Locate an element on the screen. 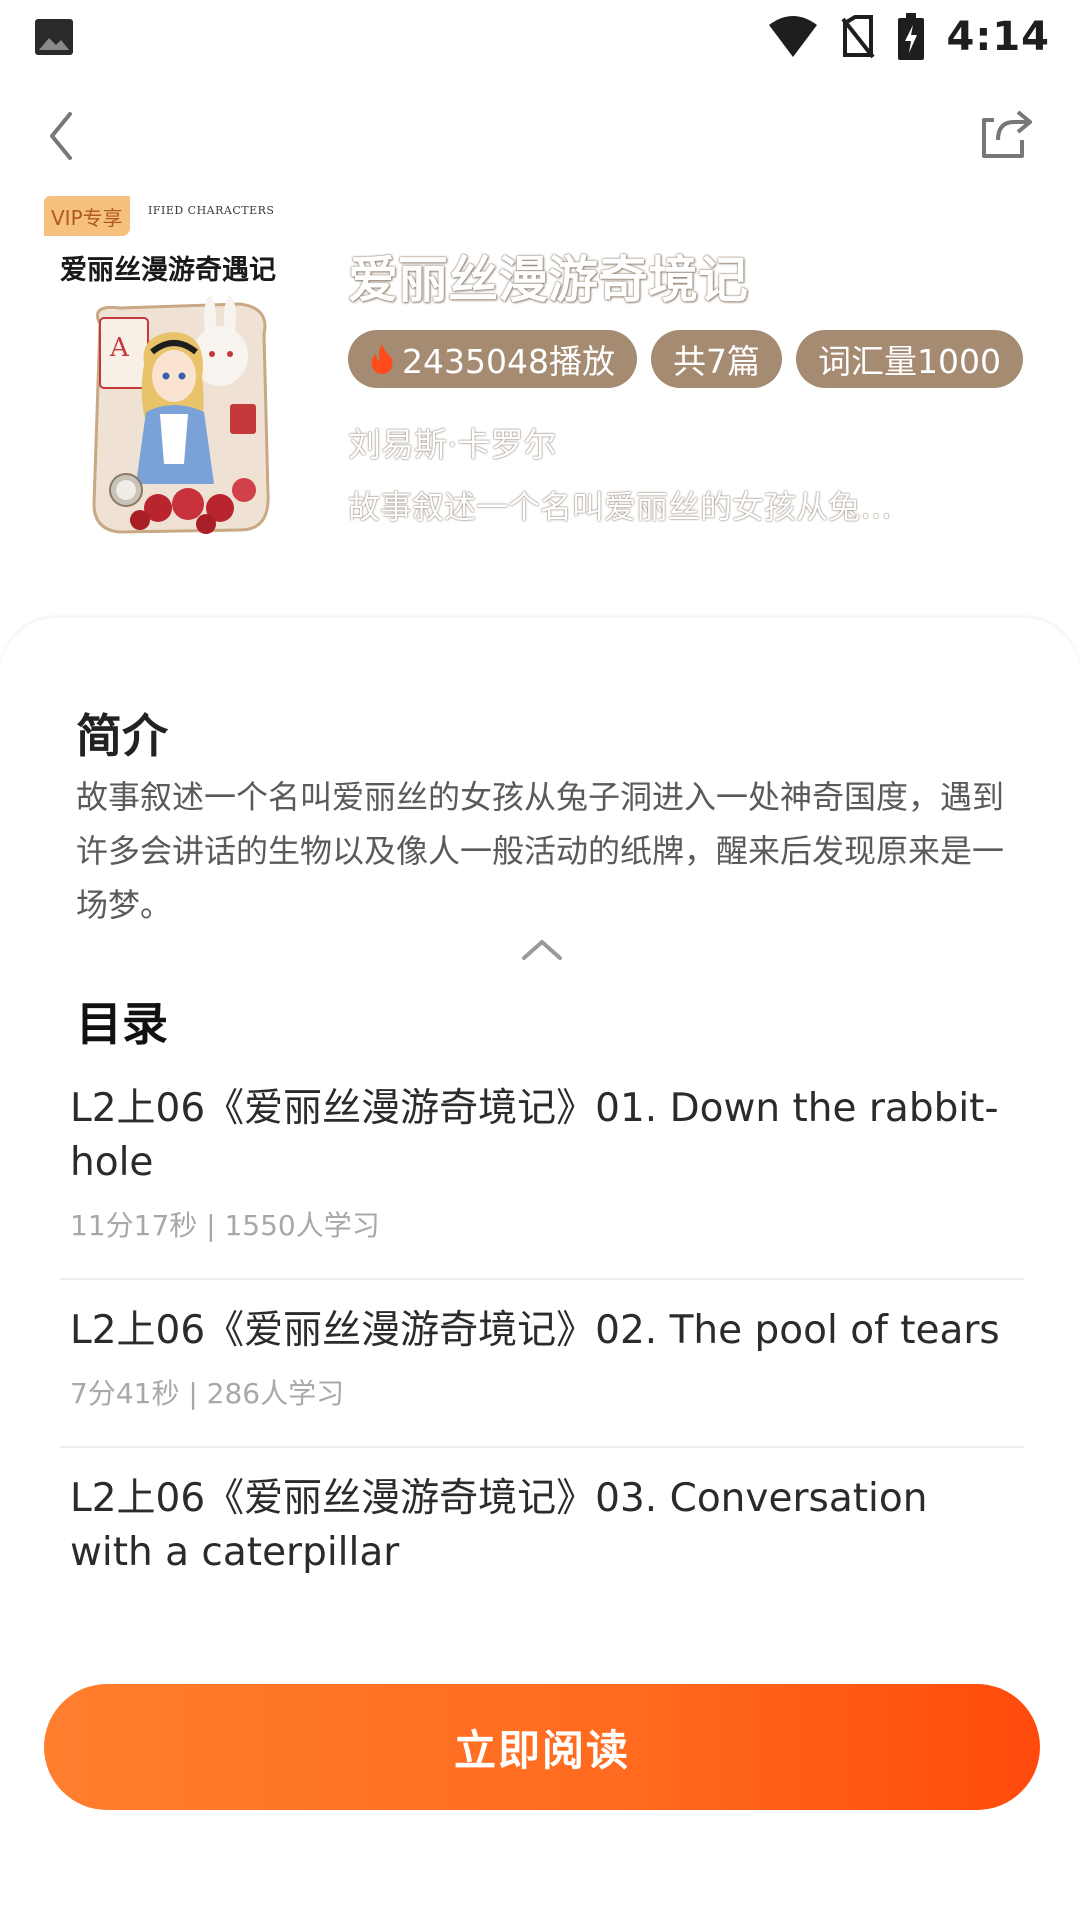 This screenshot has width=1080, height=1920. fire-icon is located at coordinates (382, 359).